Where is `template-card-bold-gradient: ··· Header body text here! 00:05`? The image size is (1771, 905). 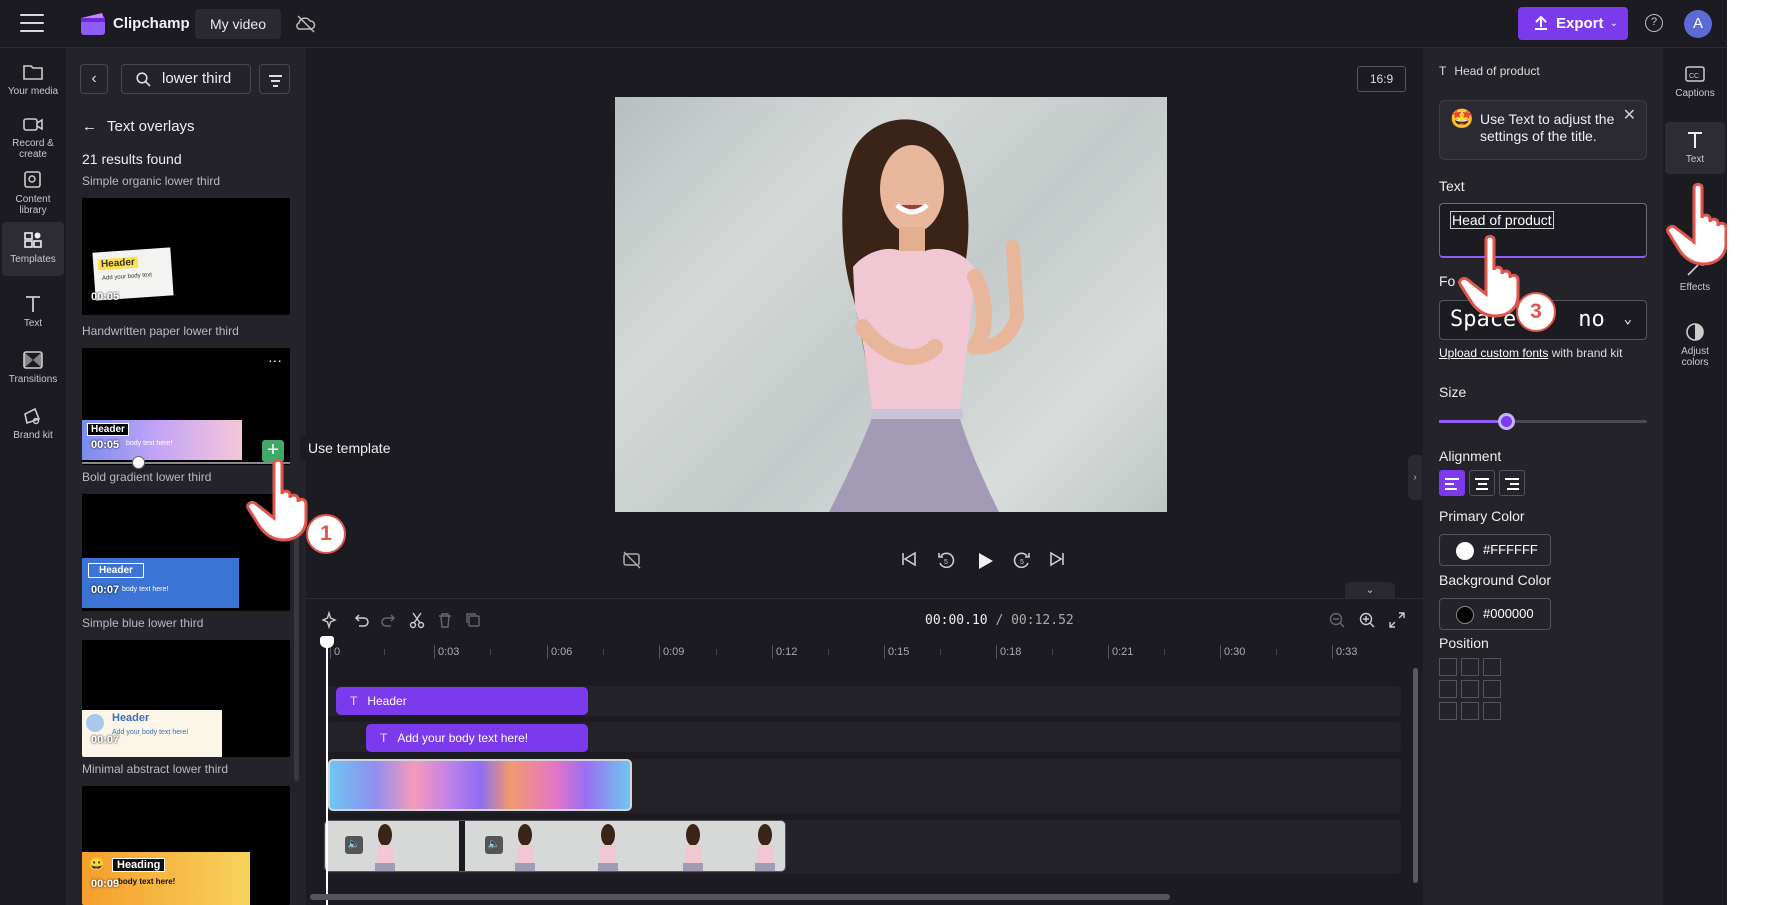 template-card-bold-gradient: ··· Header body text here! 00:05 is located at coordinates (186, 406).